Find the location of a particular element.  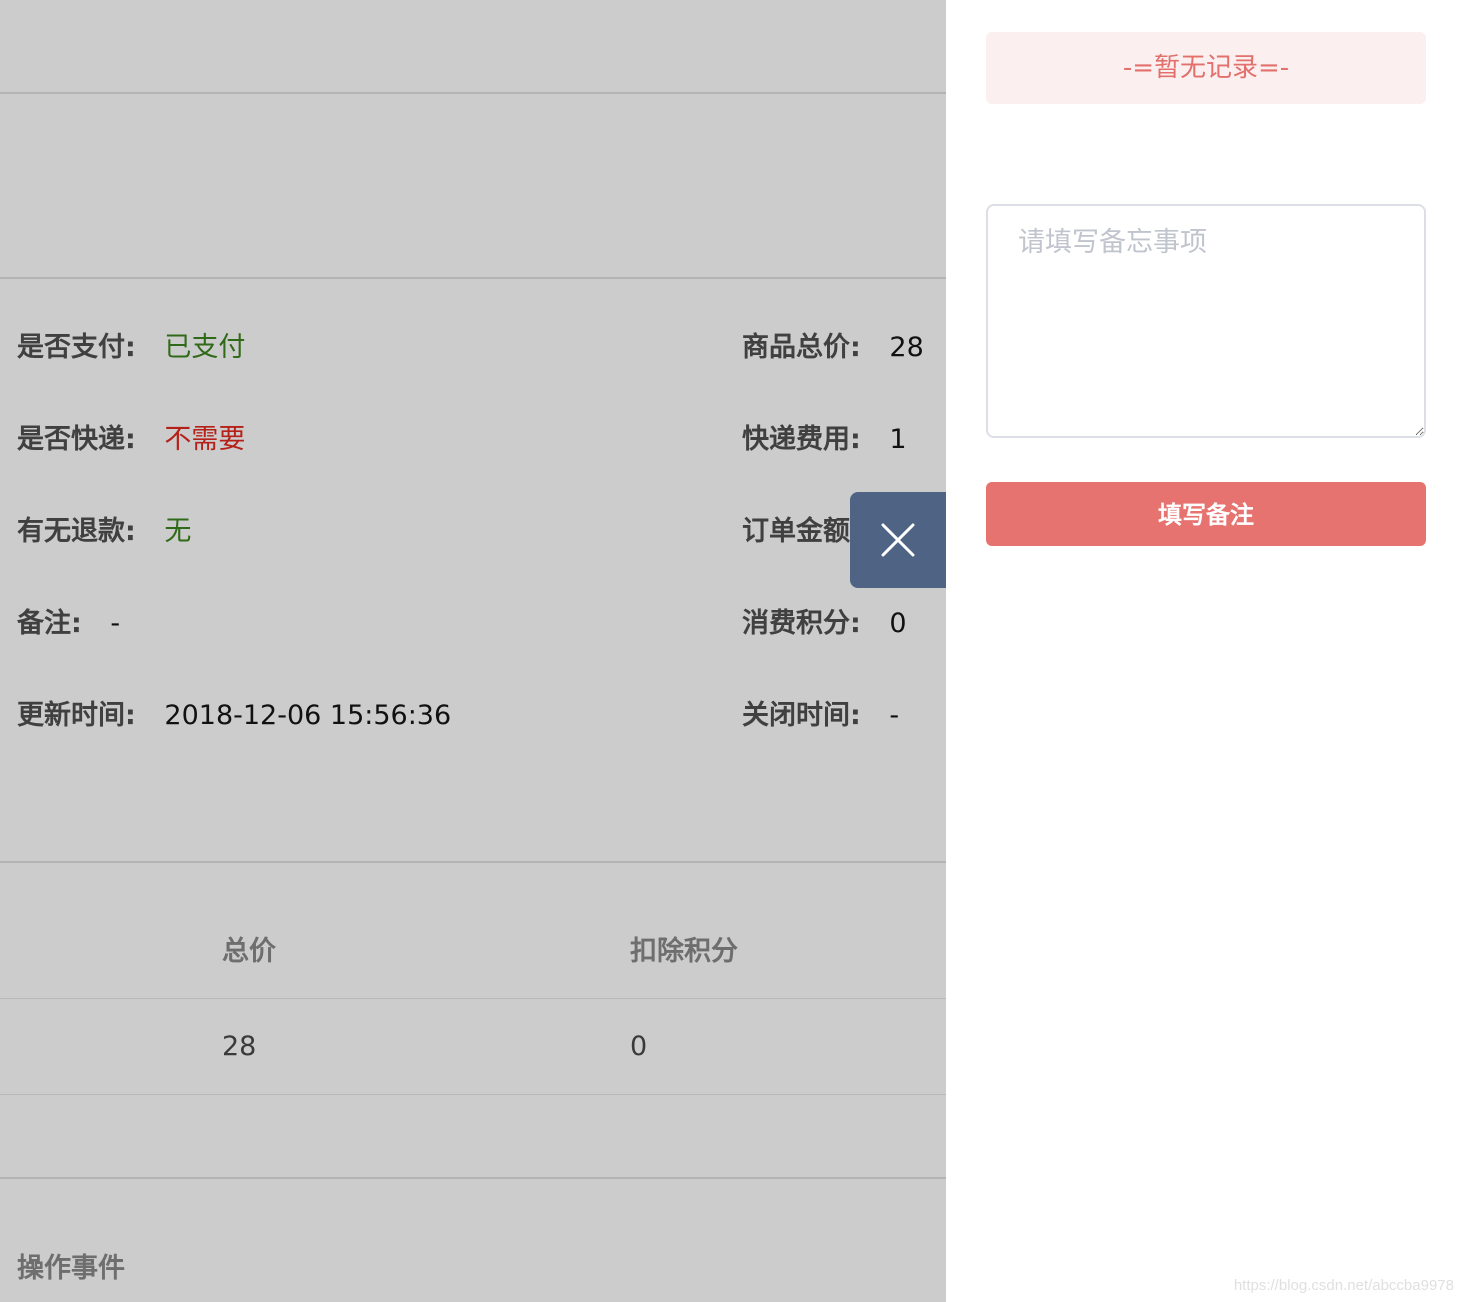

info-label: 更新时间: is located at coordinates (76, 715).